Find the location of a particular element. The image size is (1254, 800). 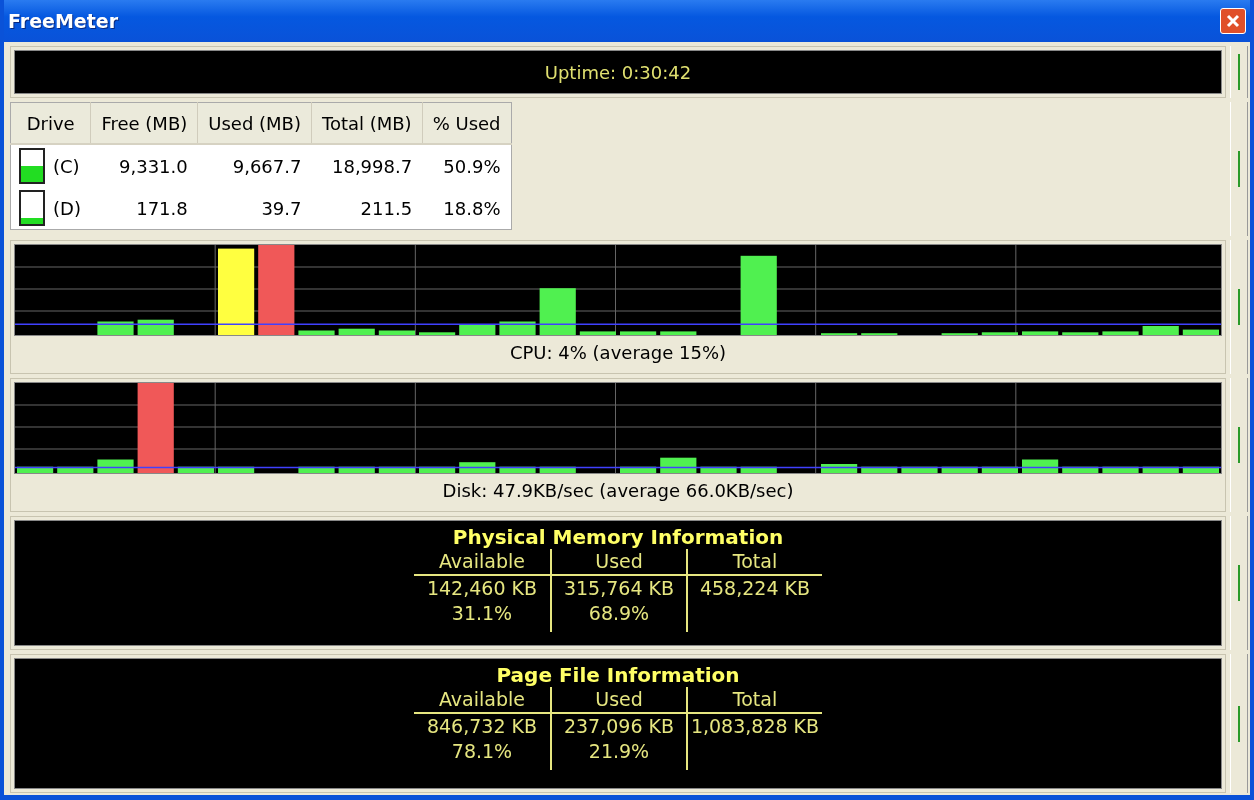

amount-value: 142,460 KB is located at coordinates (482, 588).